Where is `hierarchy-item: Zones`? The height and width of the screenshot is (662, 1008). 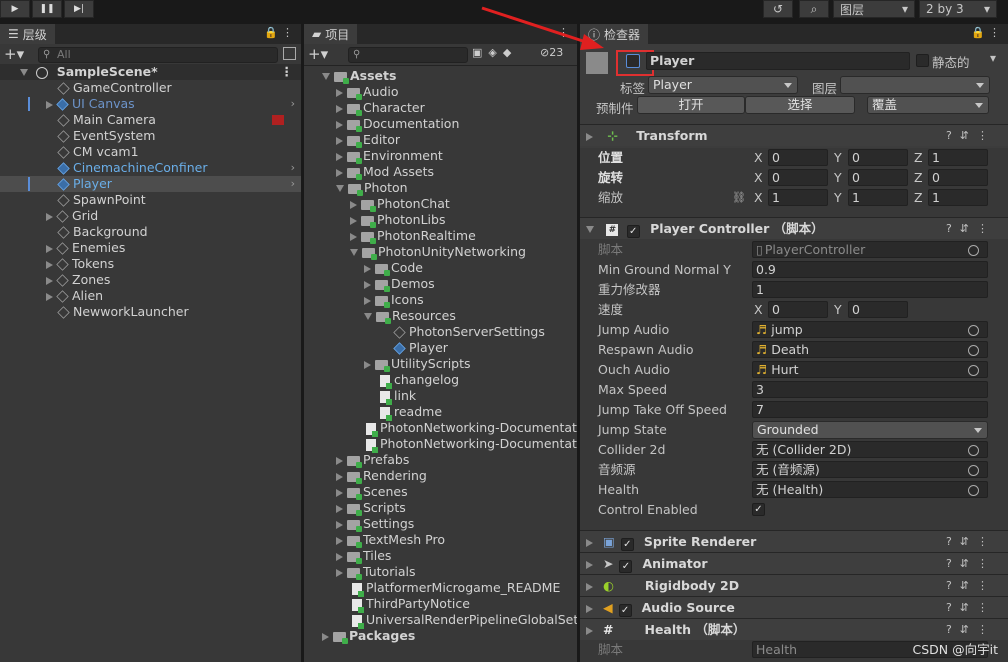 hierarchy-item: Zones is located at coordinates (150, 280).